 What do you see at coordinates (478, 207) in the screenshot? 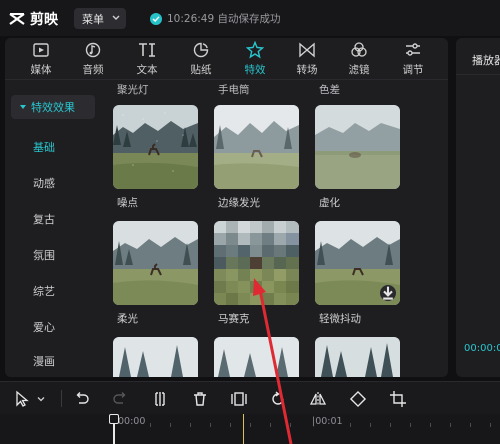
I see `player-panel: 播放器 00:00:0` at bounding box center [478, 207].